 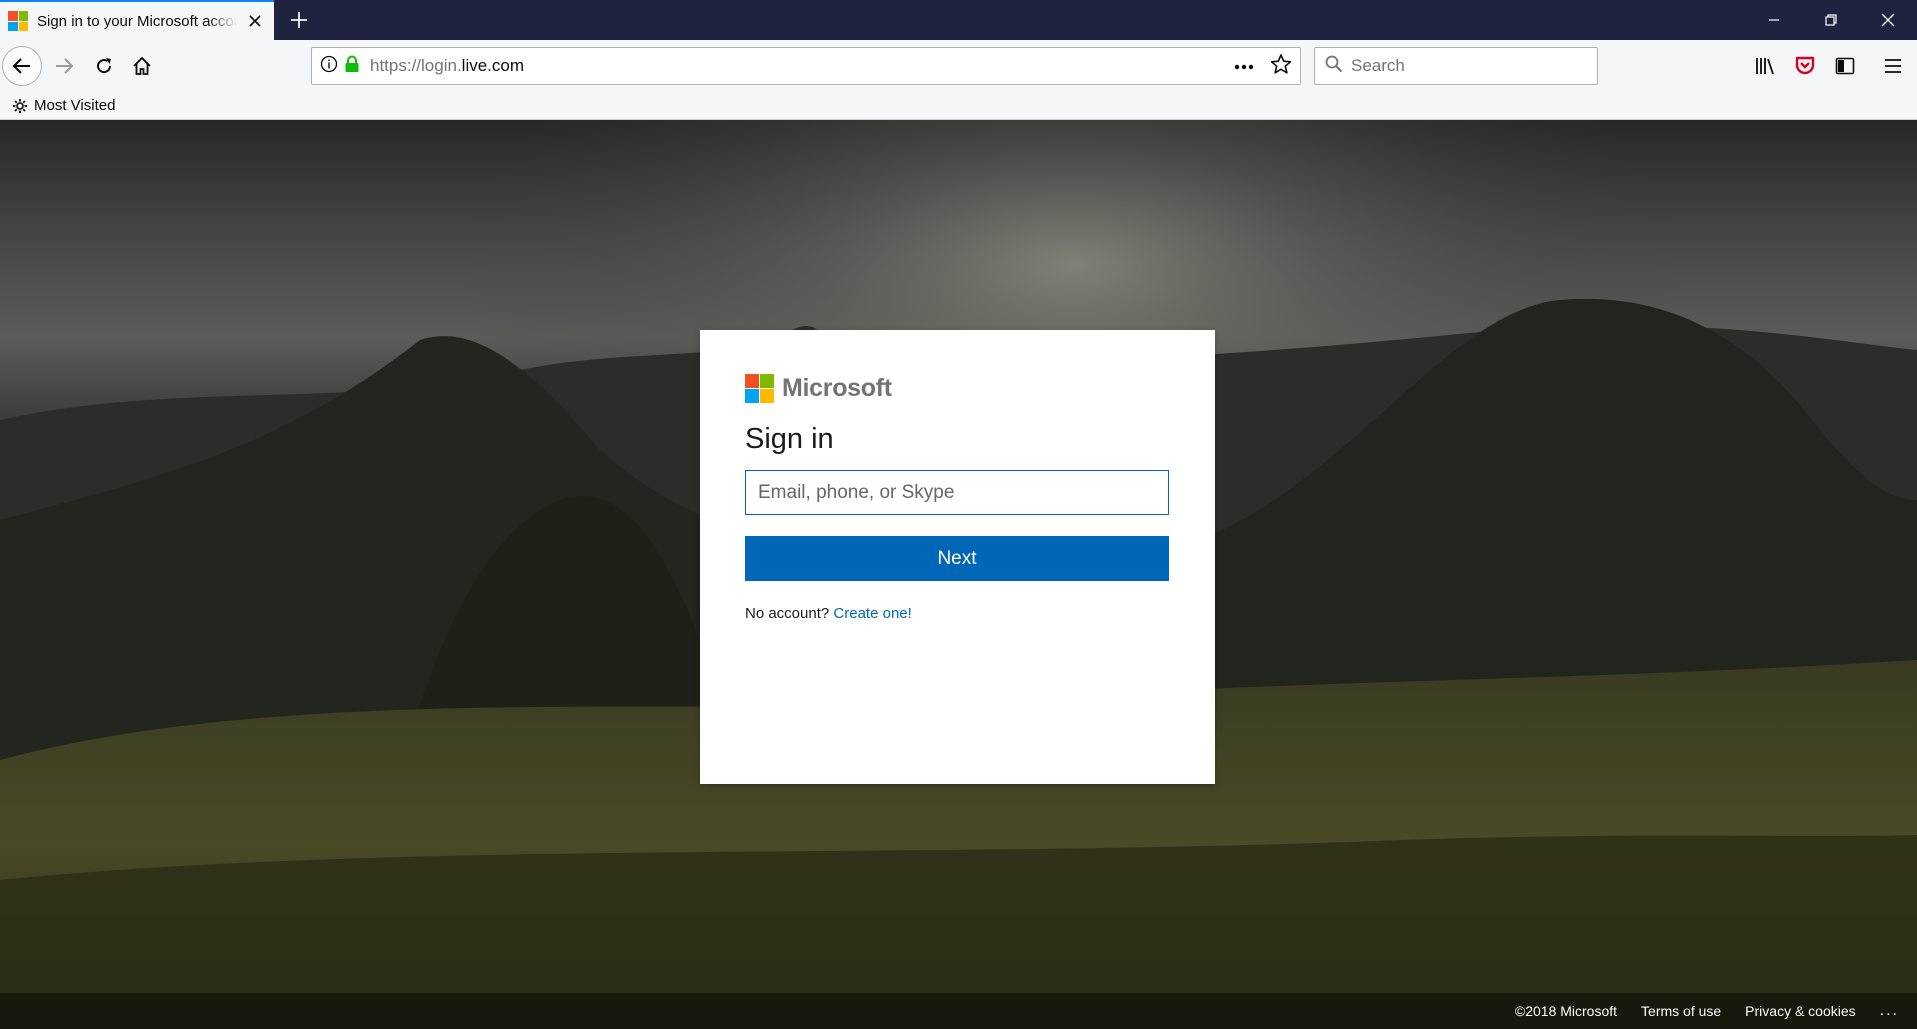 I want to click on url-text: https://login.live.com, so click(x=447, y=66).